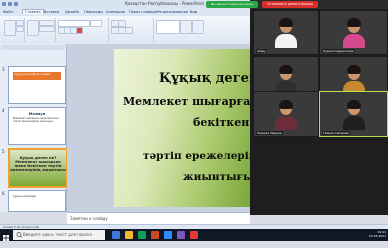 The image size is (388, 248). What do you see at coordinates (336, 133) in the screenshot?
I see `participant-name: Тамила Сапарова` at bounding box center [336, 133].